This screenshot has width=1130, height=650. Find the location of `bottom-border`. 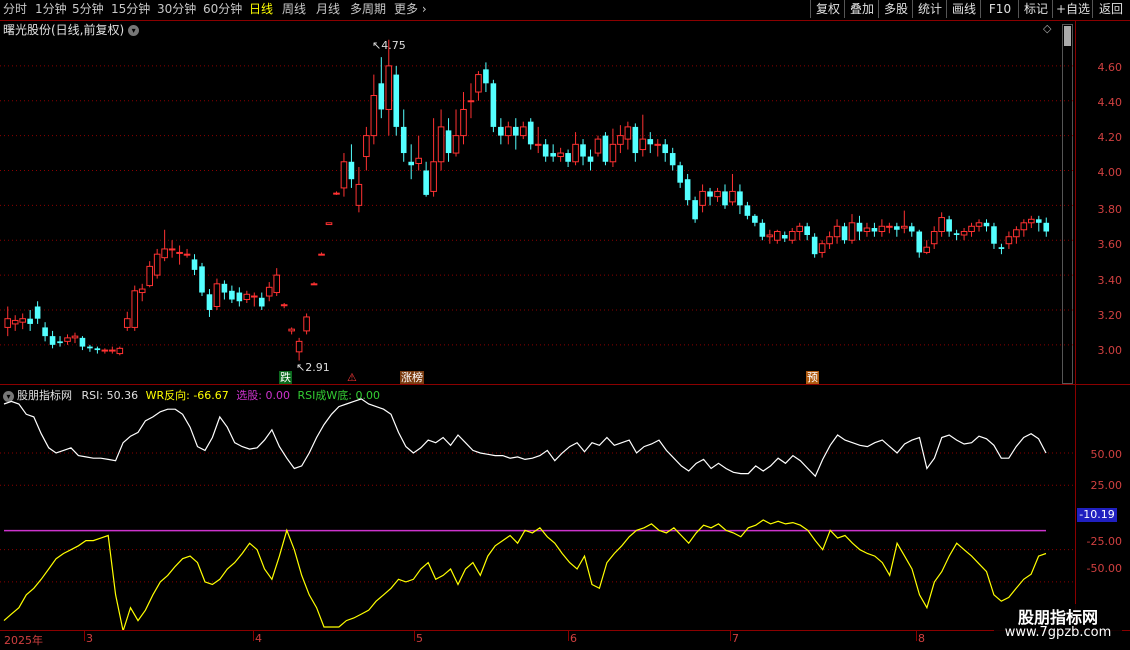

bottom-border is located at coordinates (565, 630).